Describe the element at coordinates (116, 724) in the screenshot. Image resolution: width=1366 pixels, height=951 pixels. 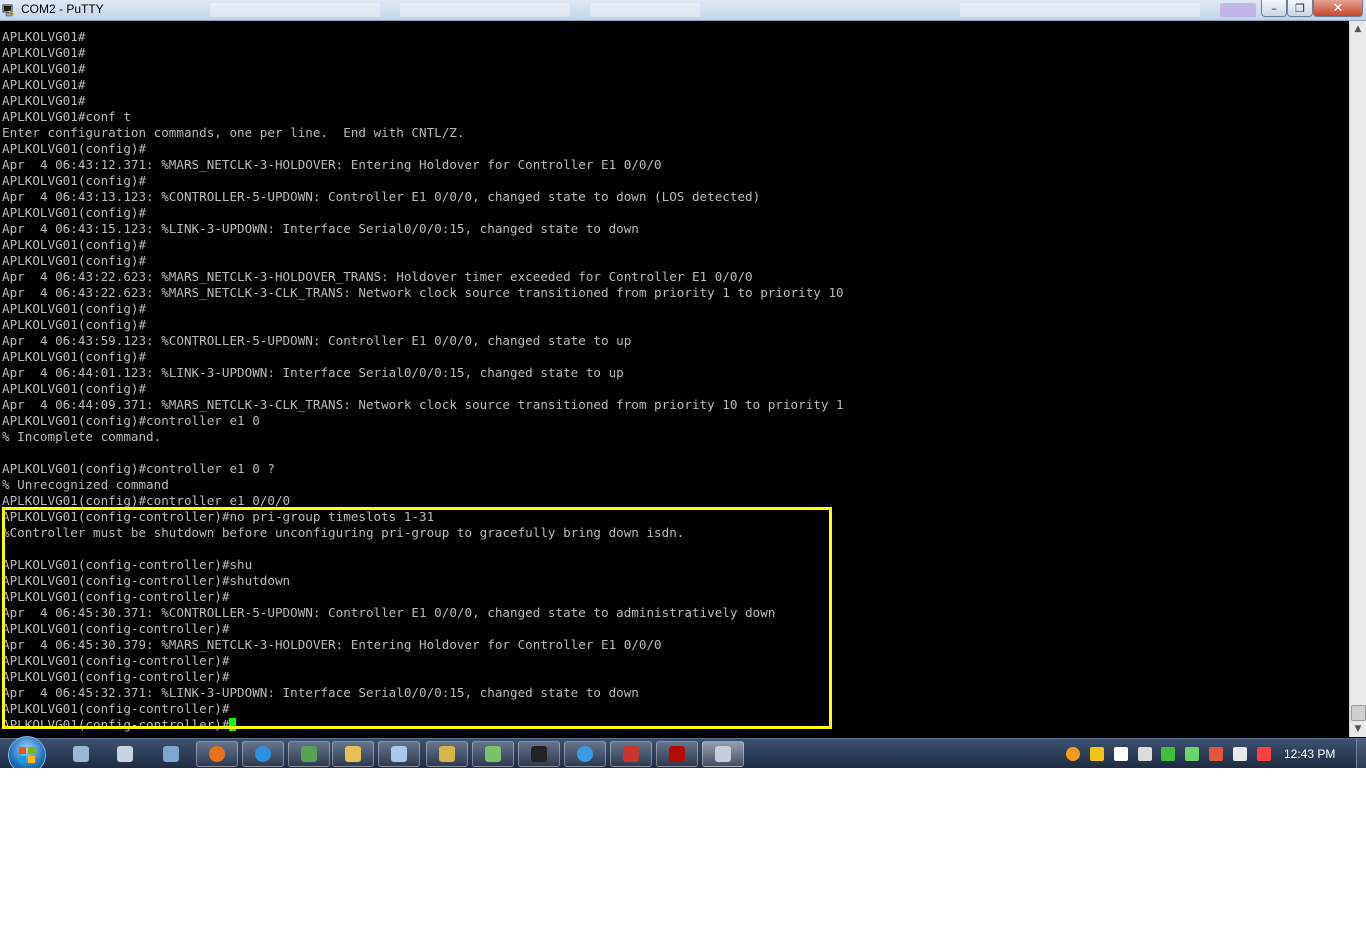
I see `terminal-prompt: APLKOLVG01(config-controller)#` at that location.